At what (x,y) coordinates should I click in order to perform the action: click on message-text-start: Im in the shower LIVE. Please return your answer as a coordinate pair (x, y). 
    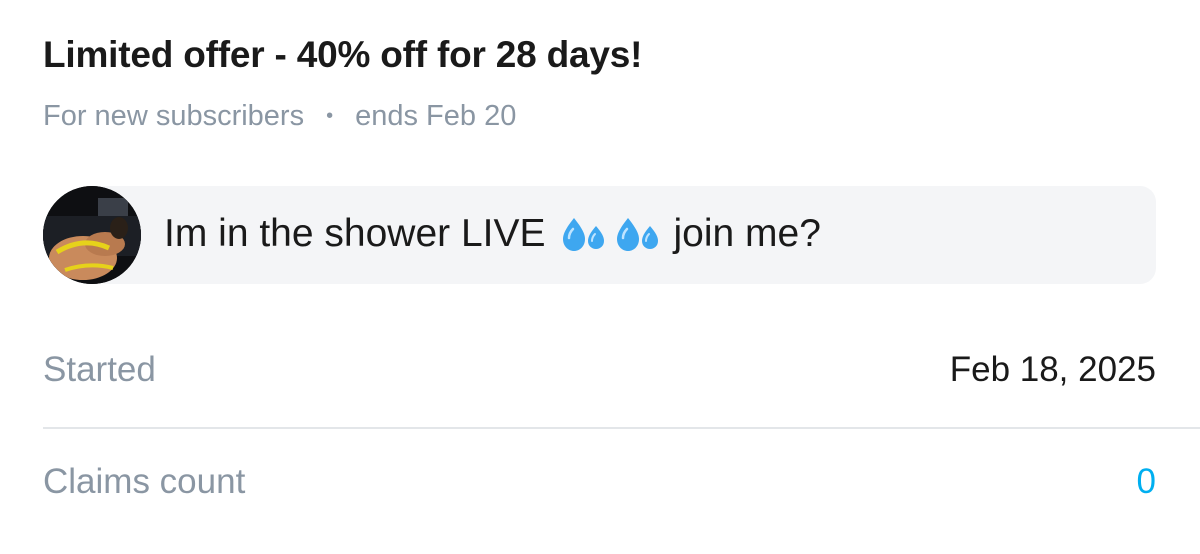
    Looking at the image, I should click on (355, 233).